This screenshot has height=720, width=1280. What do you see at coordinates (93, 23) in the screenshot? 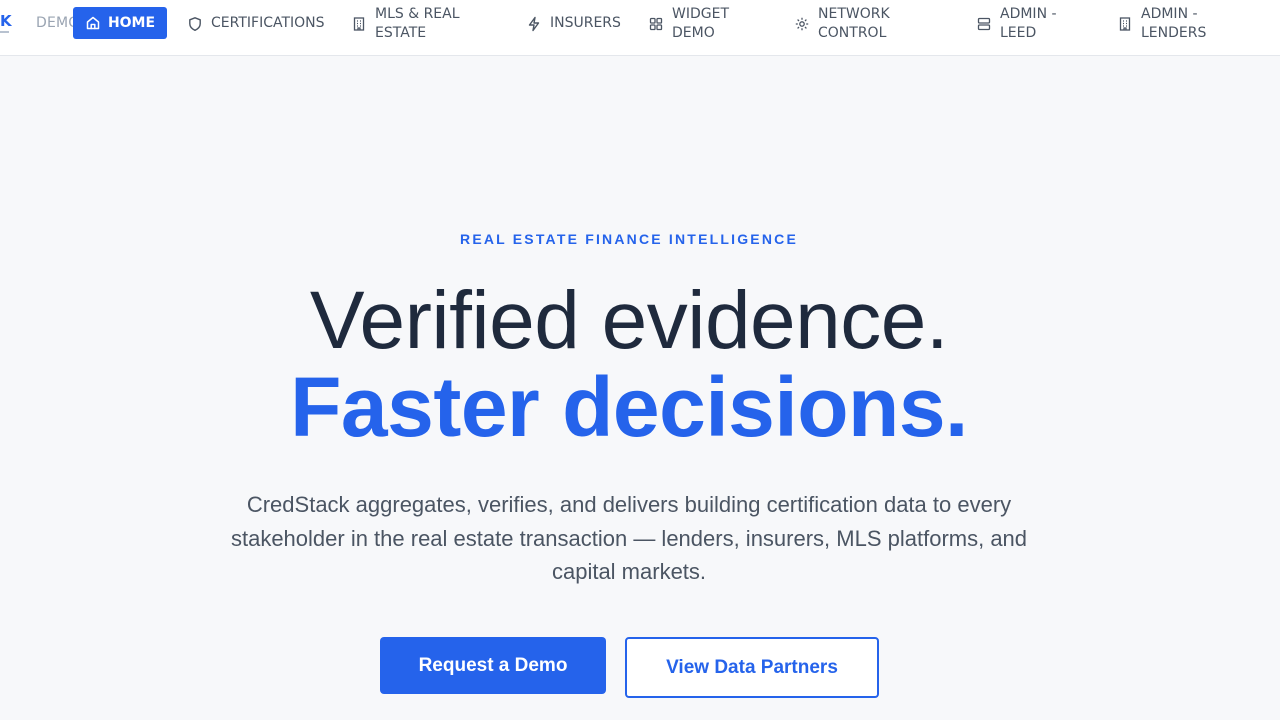
I see `home-icon` at bounding box center [93, 23].